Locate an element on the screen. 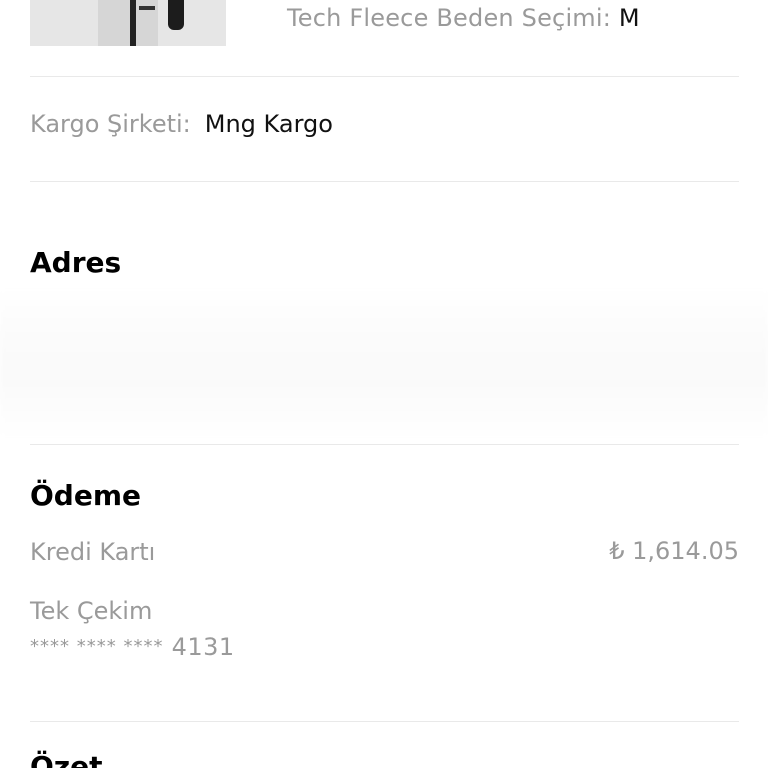  payment-method: Kredi Kartı is located at coordinates (93, 552).